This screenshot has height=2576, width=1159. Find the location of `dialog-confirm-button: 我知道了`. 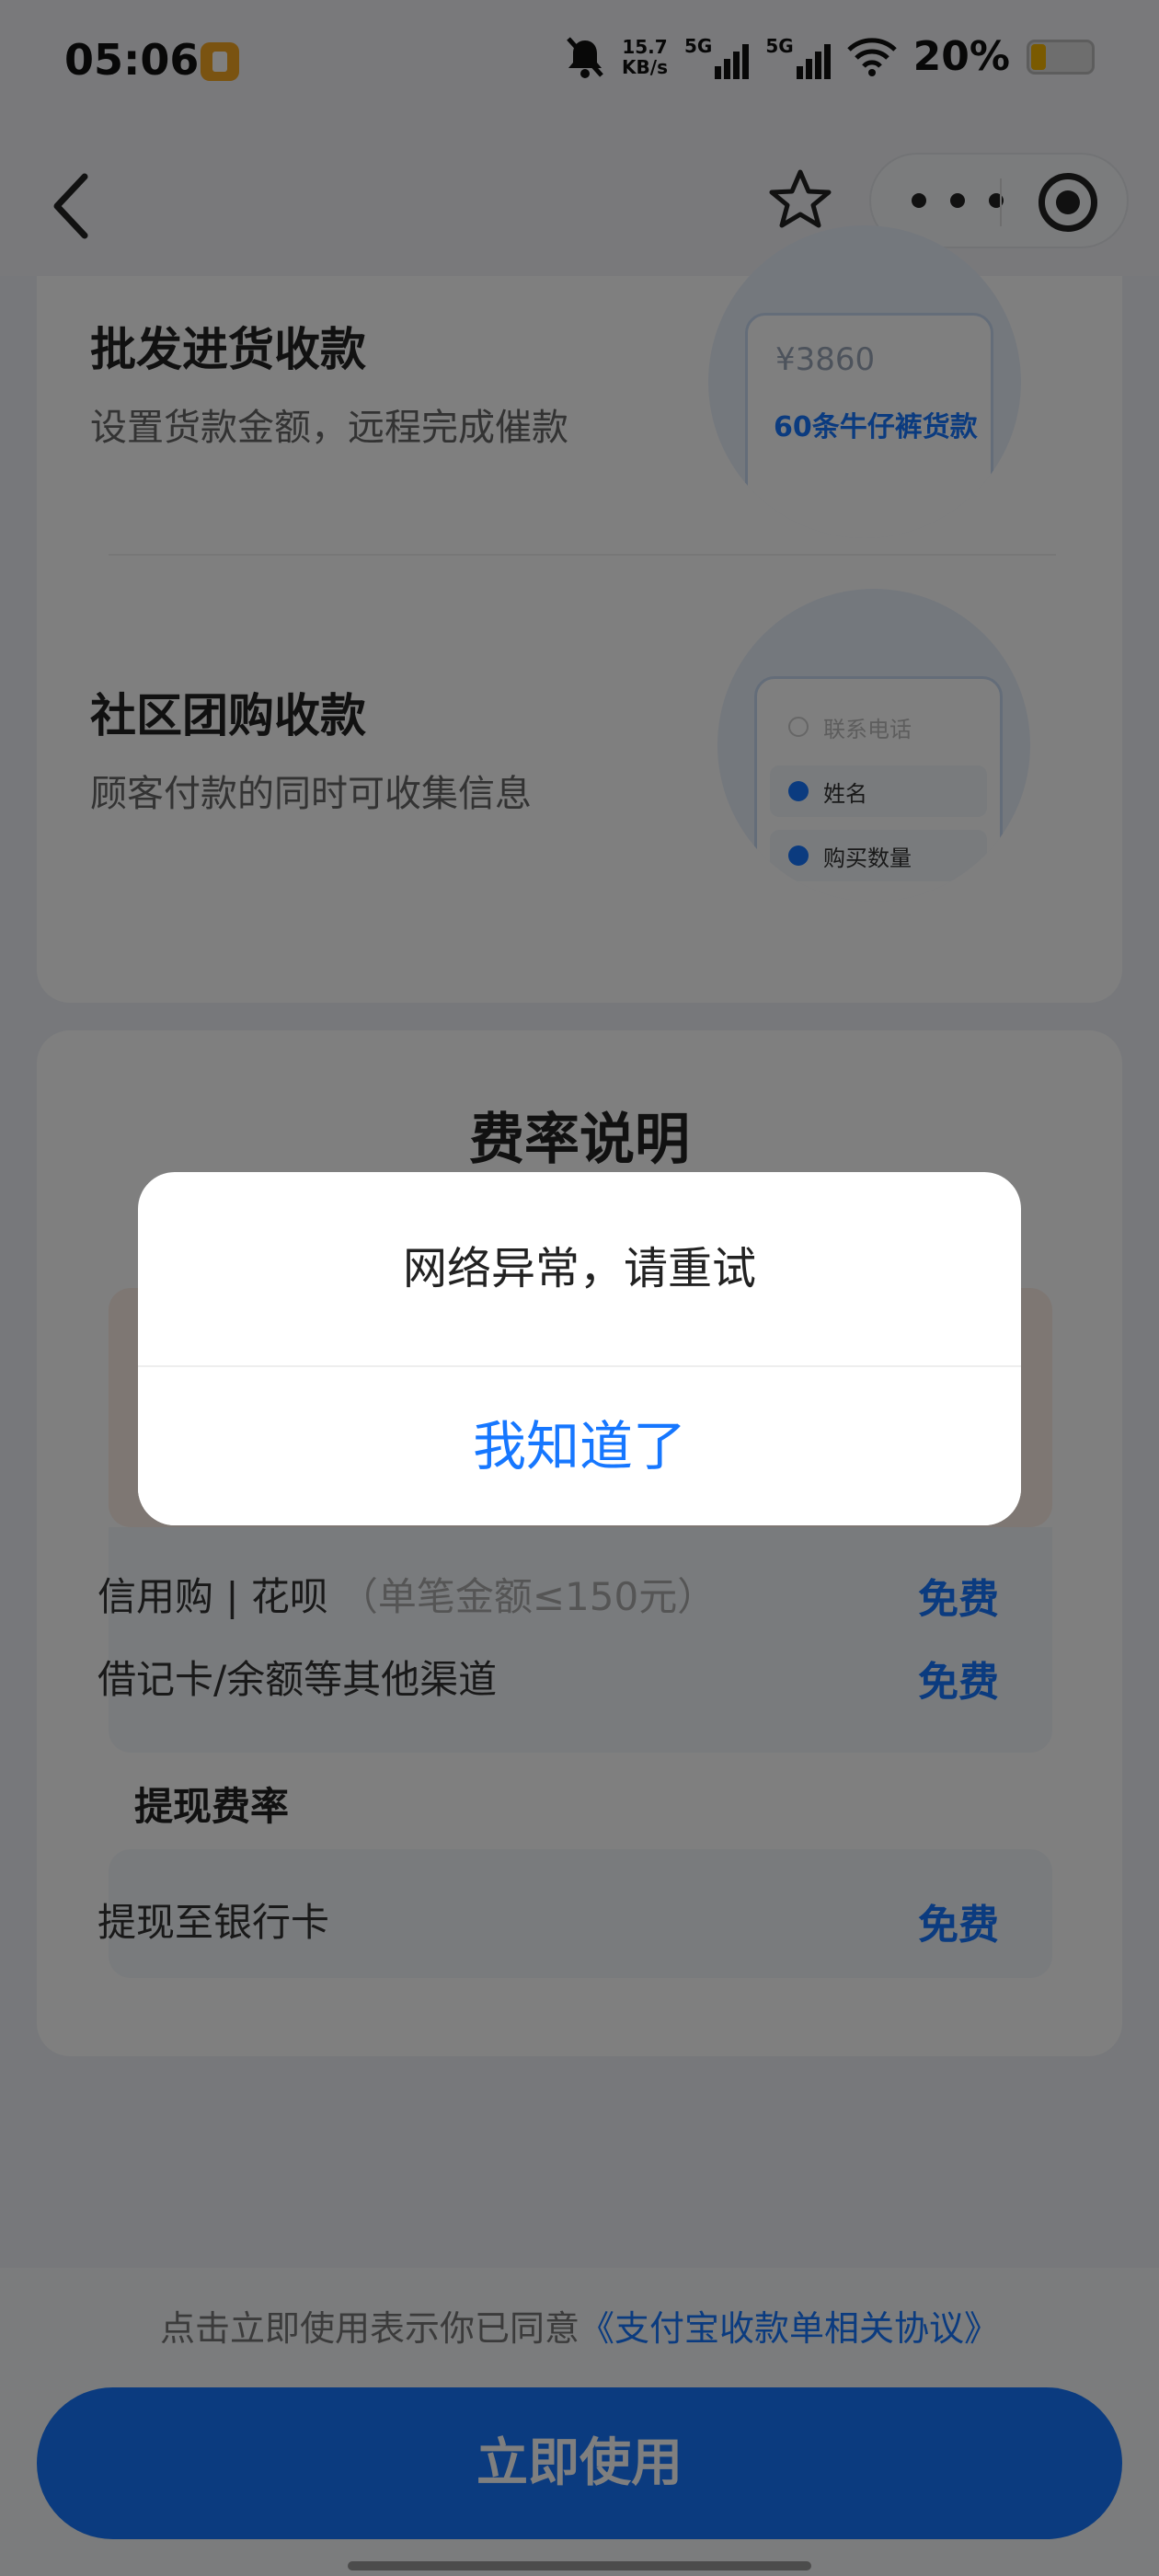

dialog-confirm-button: 我知道了 is located at coordinates (579, 1446).